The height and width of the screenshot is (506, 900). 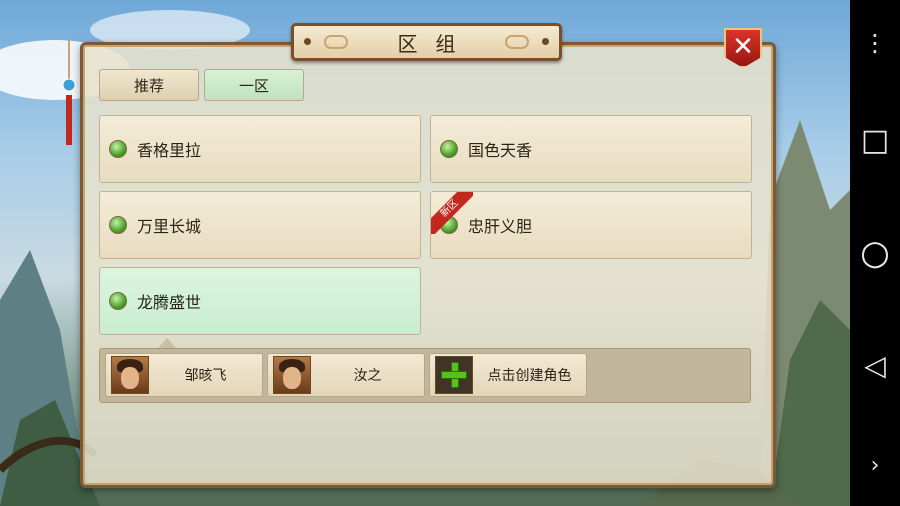 I want to click on chevron-right-icon: ›, so click(x=875, y=465).